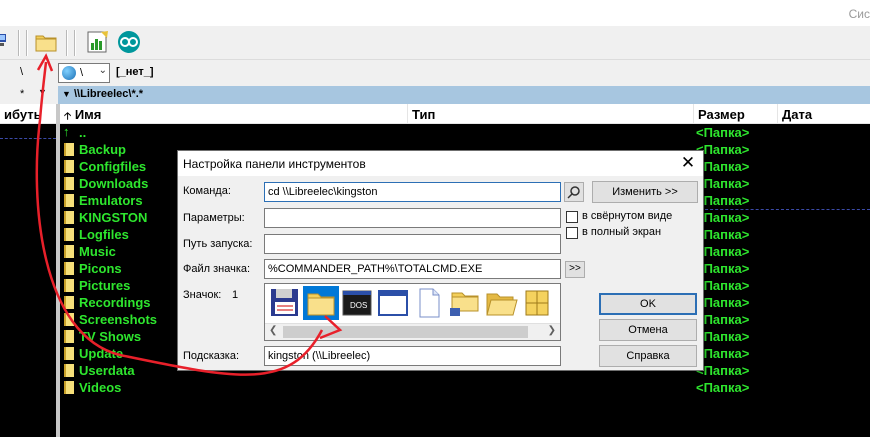 The image size is (870, 437). What do you see at coordinates (572, 233) in the screenshot?
I see `fullscreen-checkbox` at bounding box center [572, 233].